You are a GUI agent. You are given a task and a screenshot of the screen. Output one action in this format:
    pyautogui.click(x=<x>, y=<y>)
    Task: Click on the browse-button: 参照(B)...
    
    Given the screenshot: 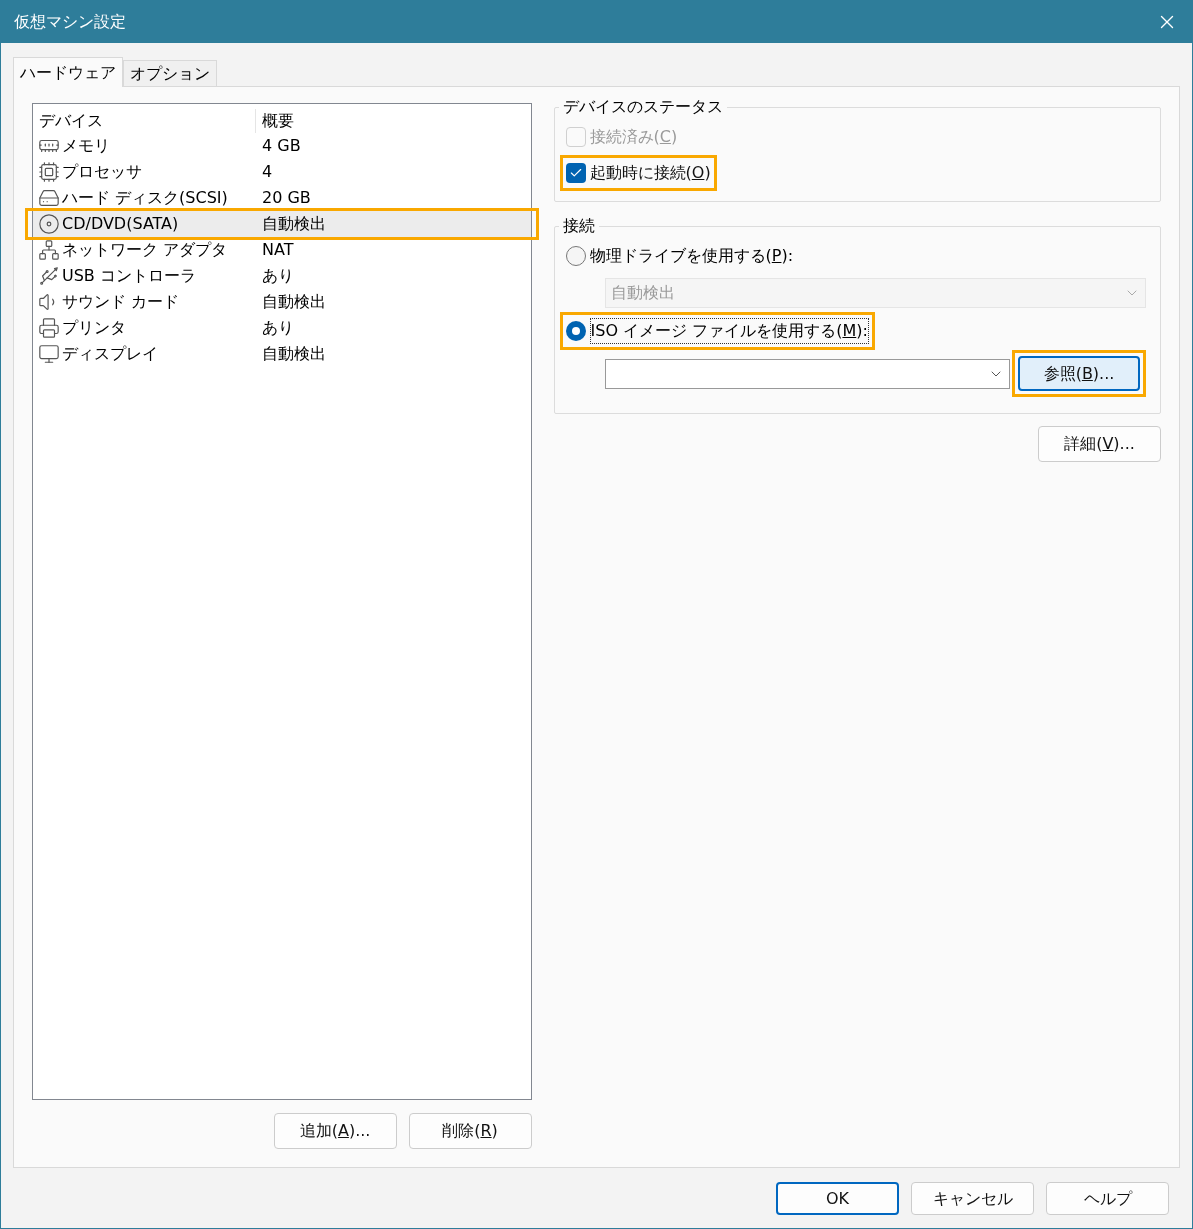 What is the action you would take?
    pyautogui.click(x=1079, y=373)
    